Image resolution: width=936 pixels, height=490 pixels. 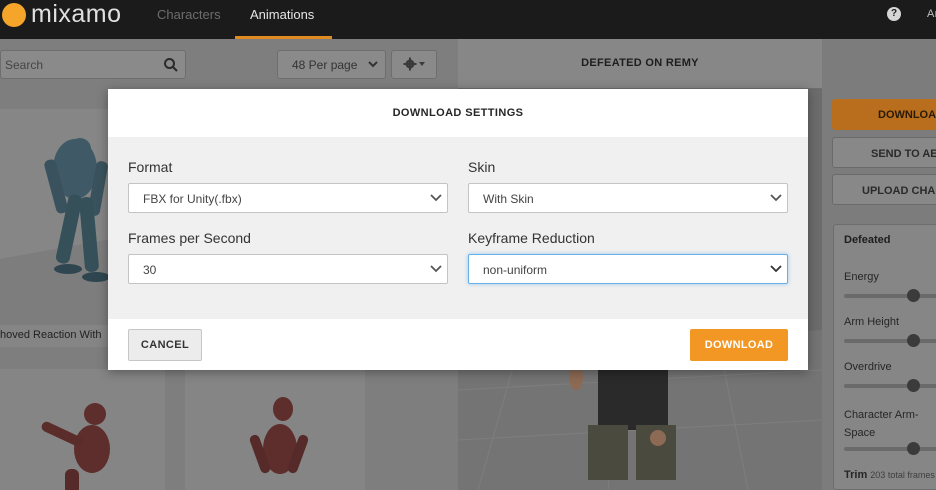 I want to click on dialog-title: DOWNLOAD SETTINGS, so click(x=458, y=113).